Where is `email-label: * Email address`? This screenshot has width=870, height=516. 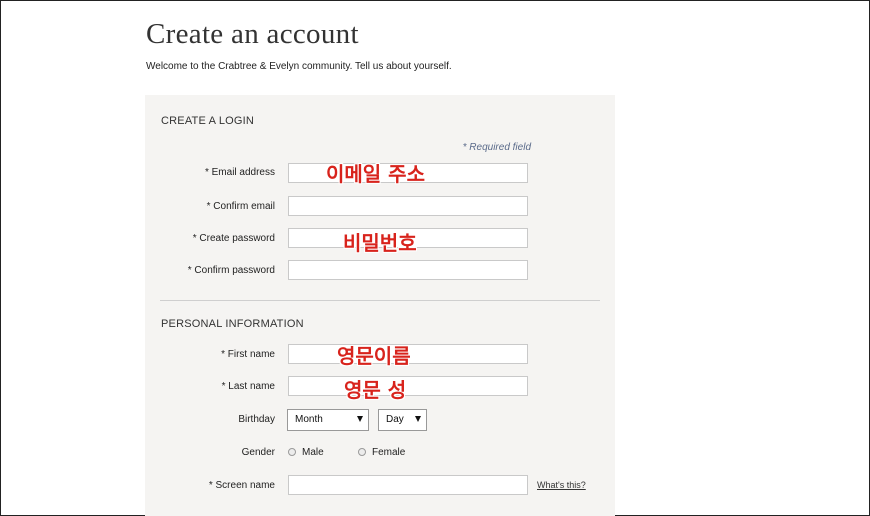
email-label: * Email address is located at coordinates (239, 172).